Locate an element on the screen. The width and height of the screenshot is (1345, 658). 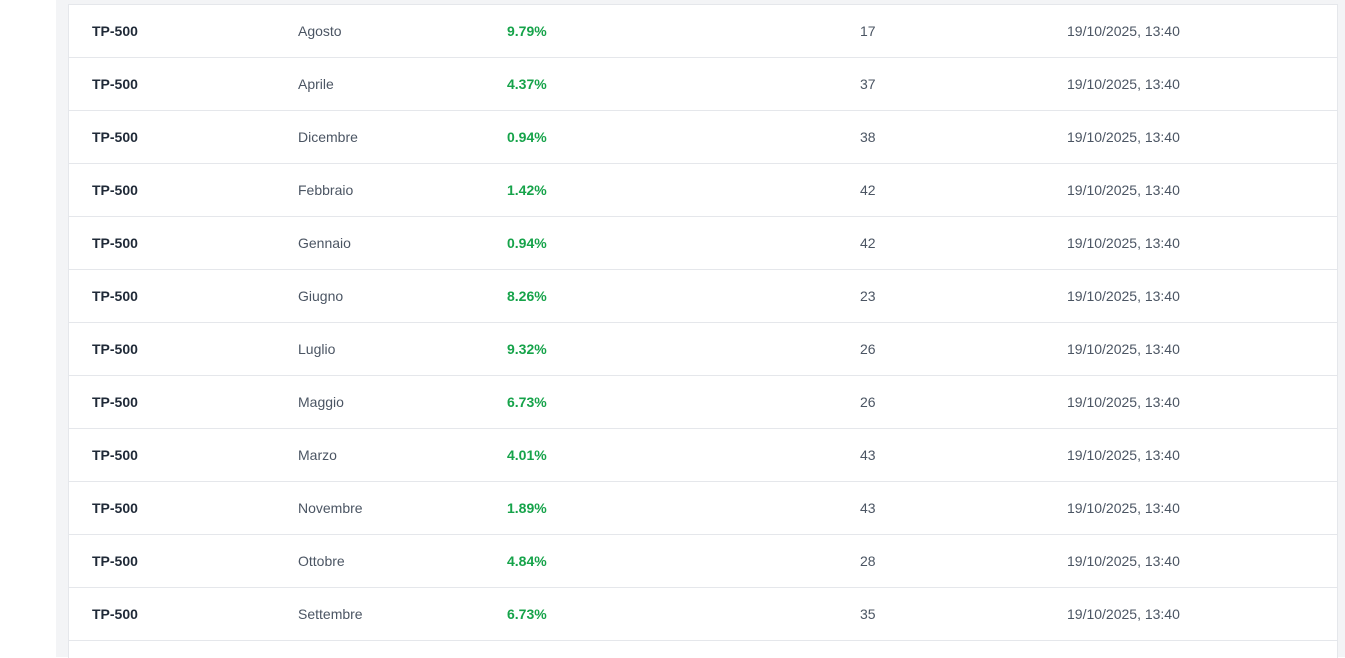
table-row: TP-500 Giugno 8.26% 23 19/10/2025, 13:40 is located at coordinates (703, 296).